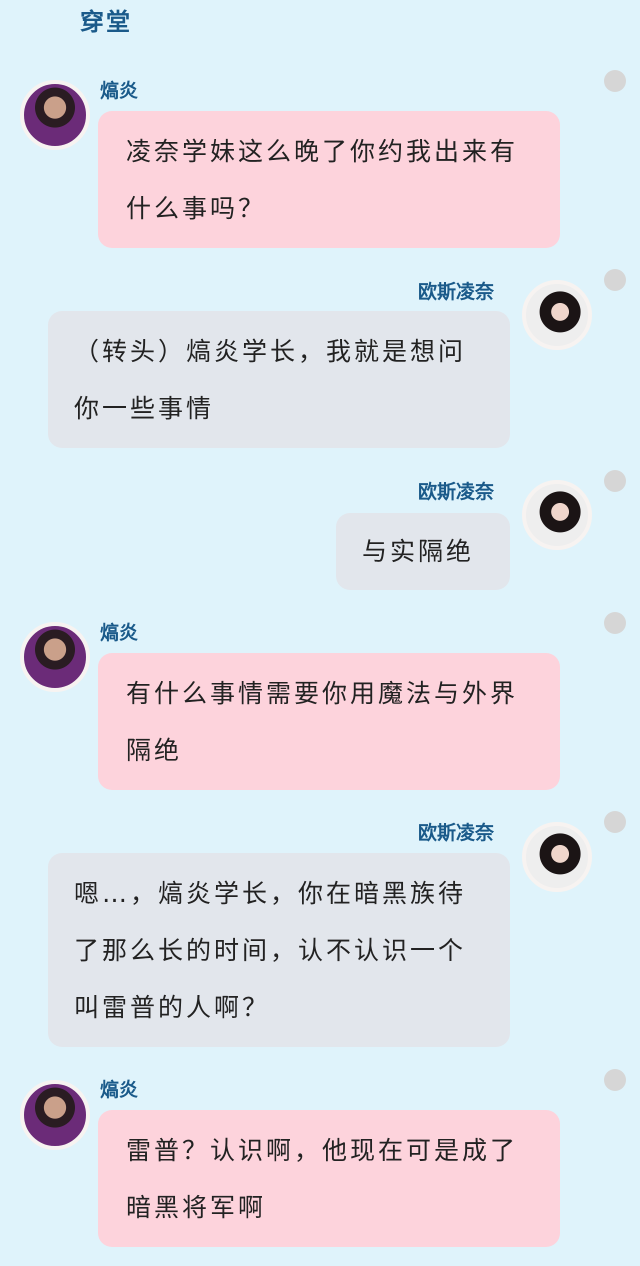  I want to click on message-bubble: 有什么事情需要你用魔法与外界隔绝, so click(329, 721).